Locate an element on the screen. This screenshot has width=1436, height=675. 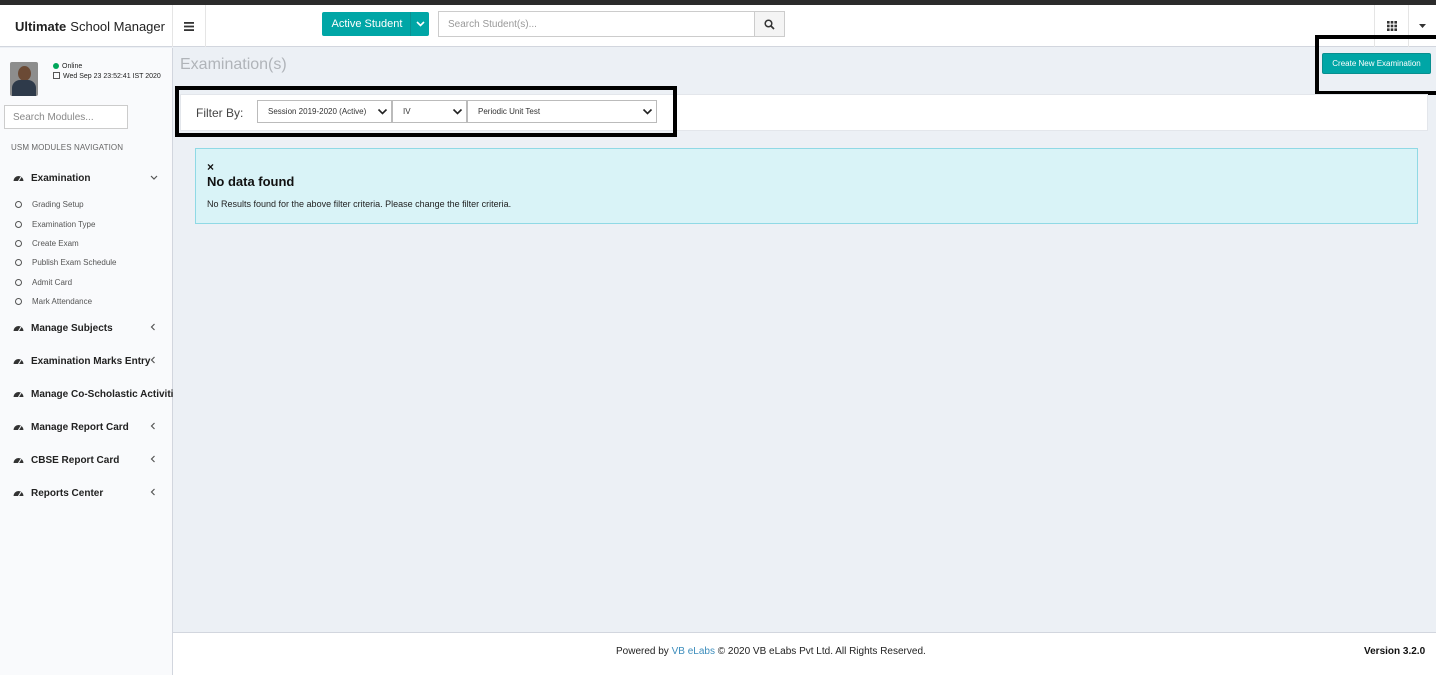
app-logo: Ultimate School Manager is located at coordinates (86, 26).